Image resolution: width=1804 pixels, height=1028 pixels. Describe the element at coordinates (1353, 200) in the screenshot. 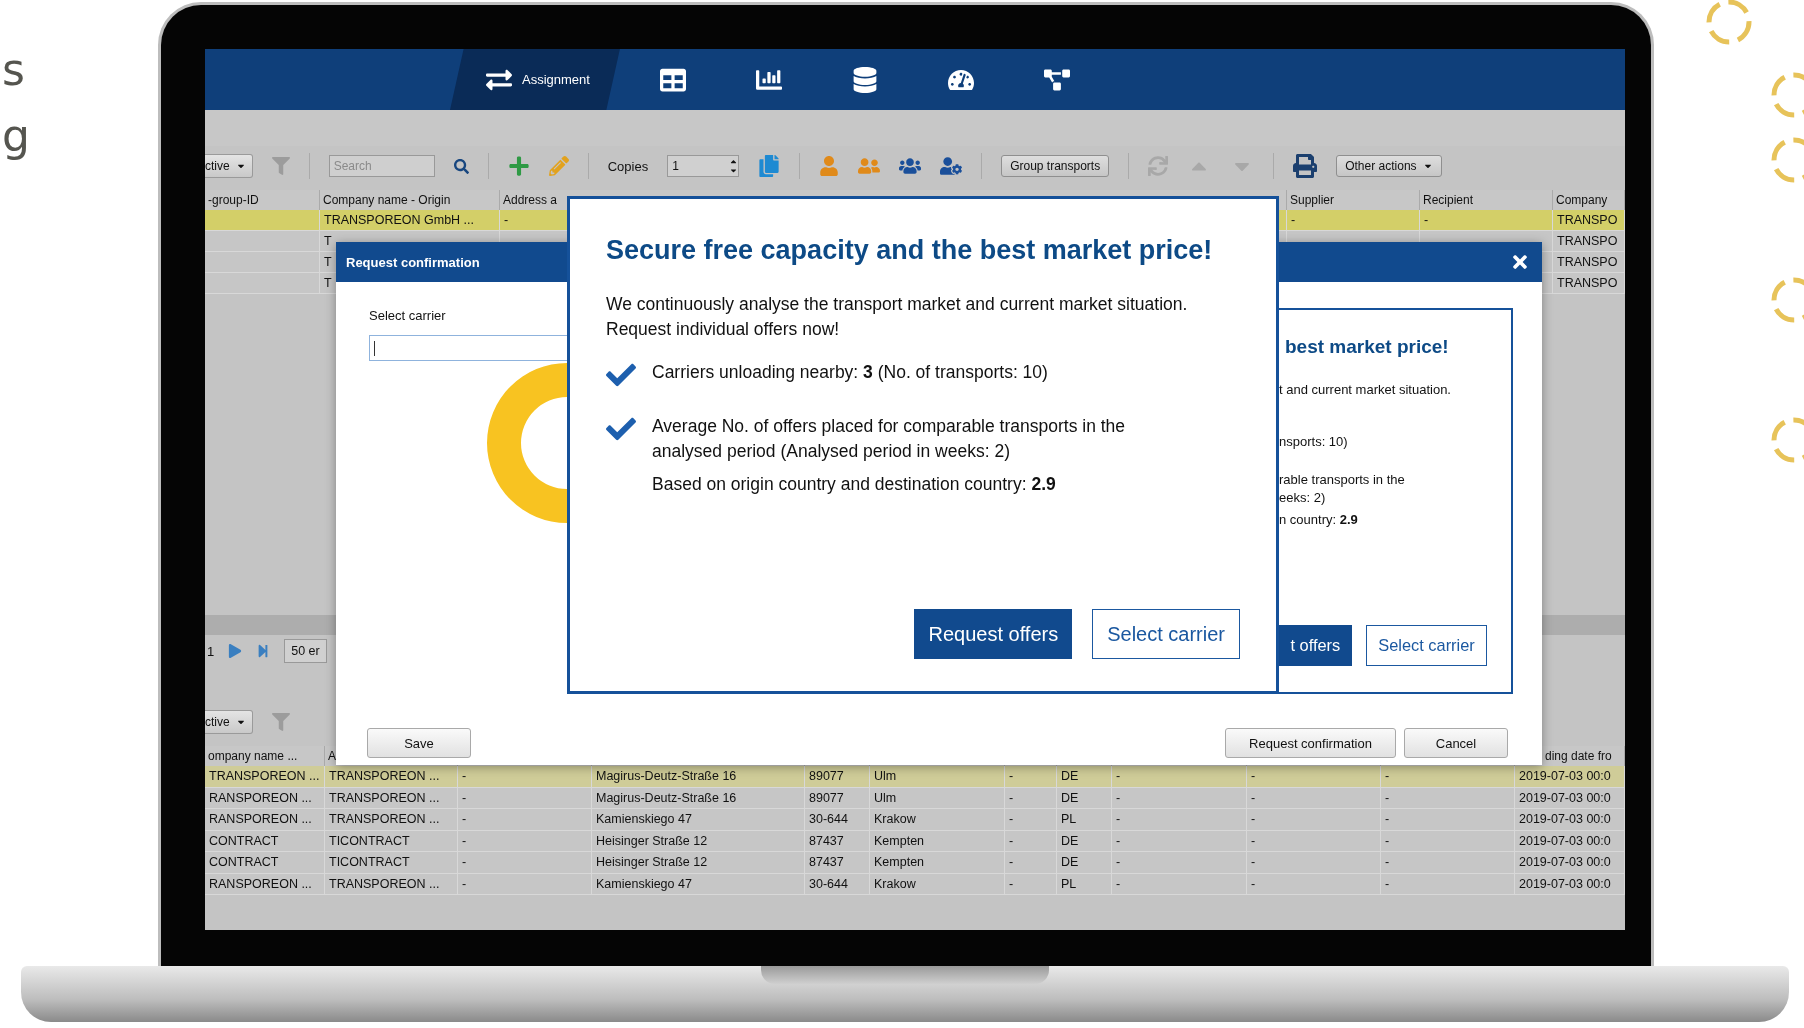

I see `column-header: Supplier` at that location.